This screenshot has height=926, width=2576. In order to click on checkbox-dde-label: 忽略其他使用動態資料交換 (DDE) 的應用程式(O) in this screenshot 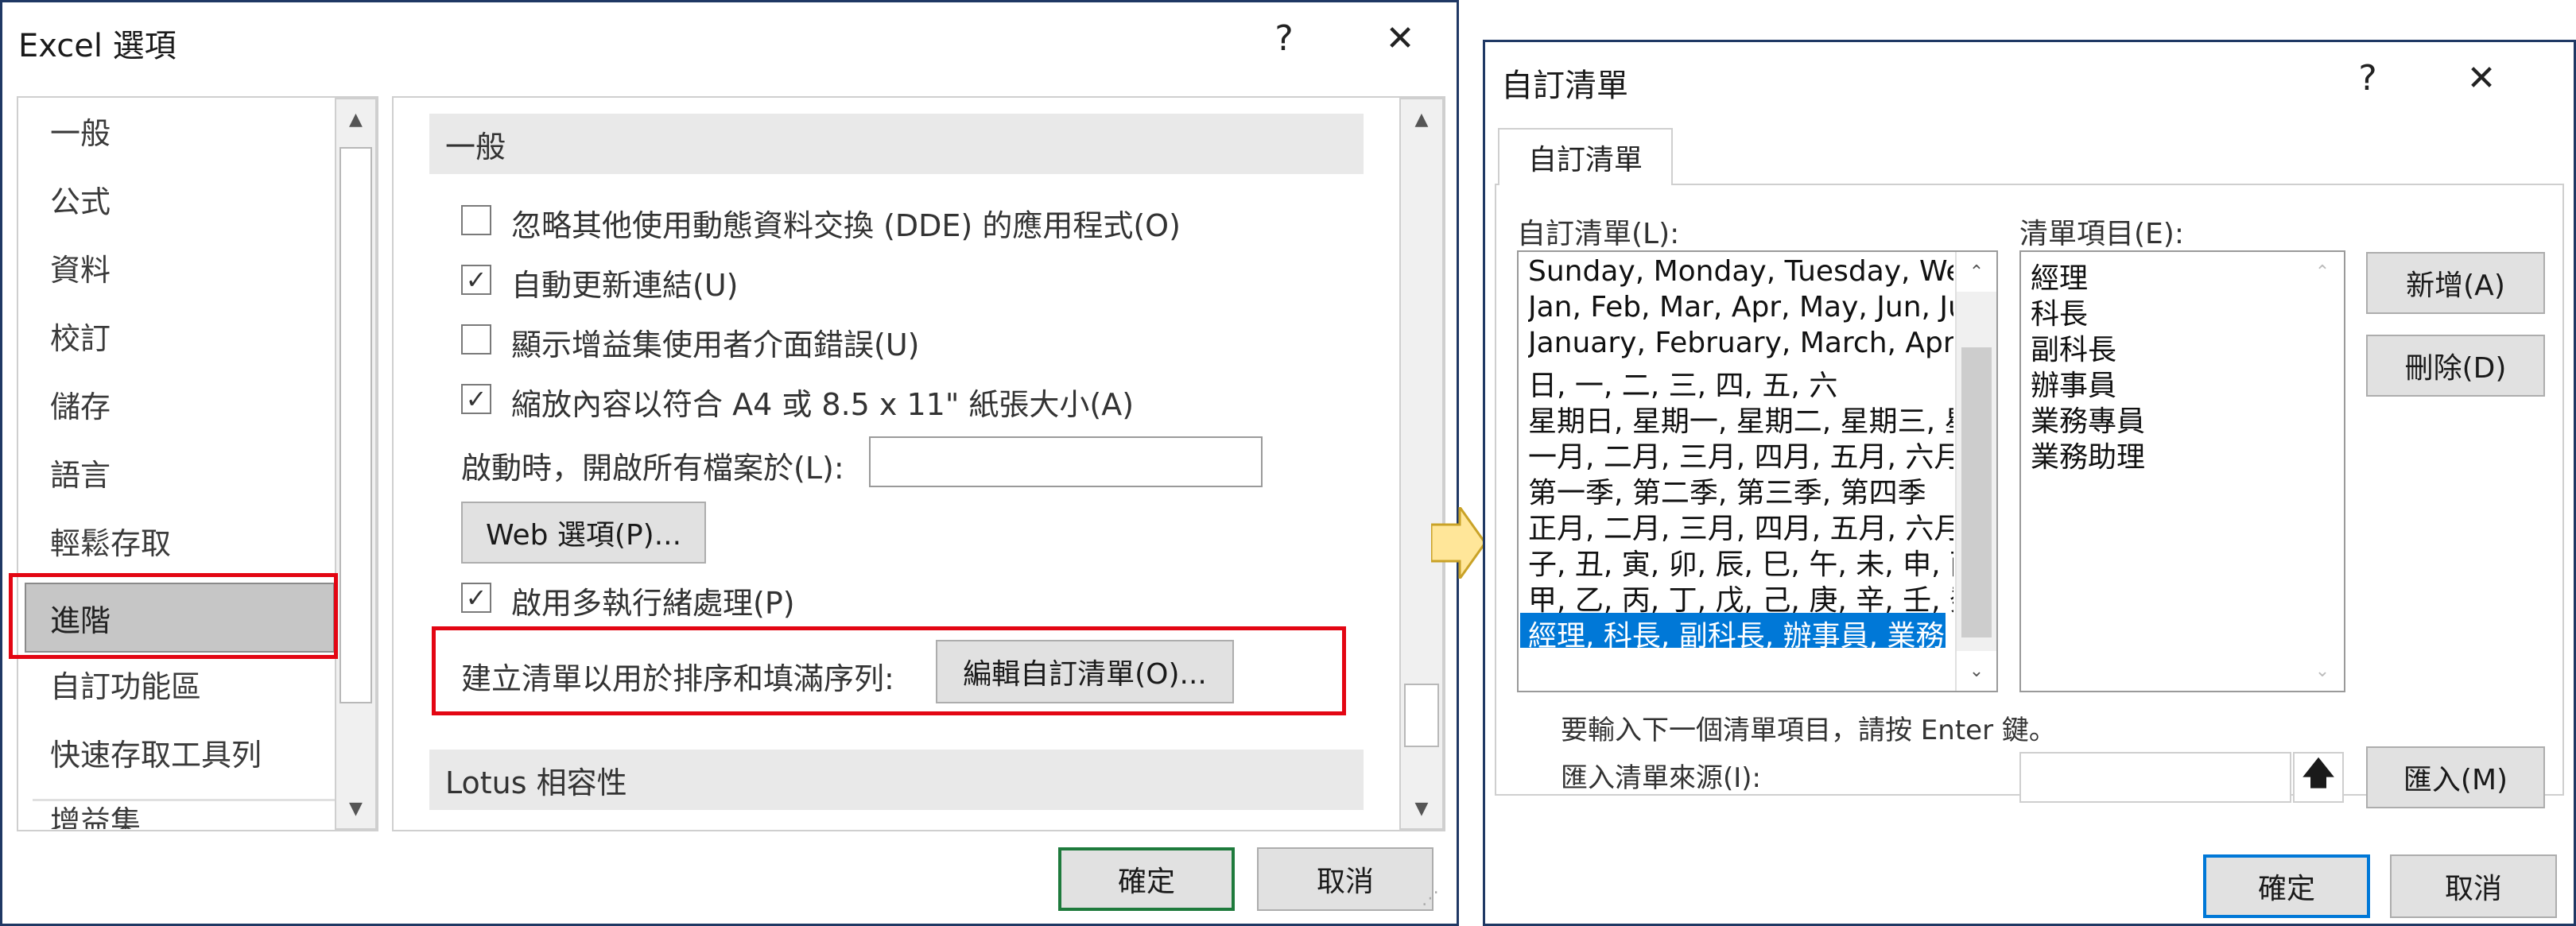, I will do `click(846, 225)`.